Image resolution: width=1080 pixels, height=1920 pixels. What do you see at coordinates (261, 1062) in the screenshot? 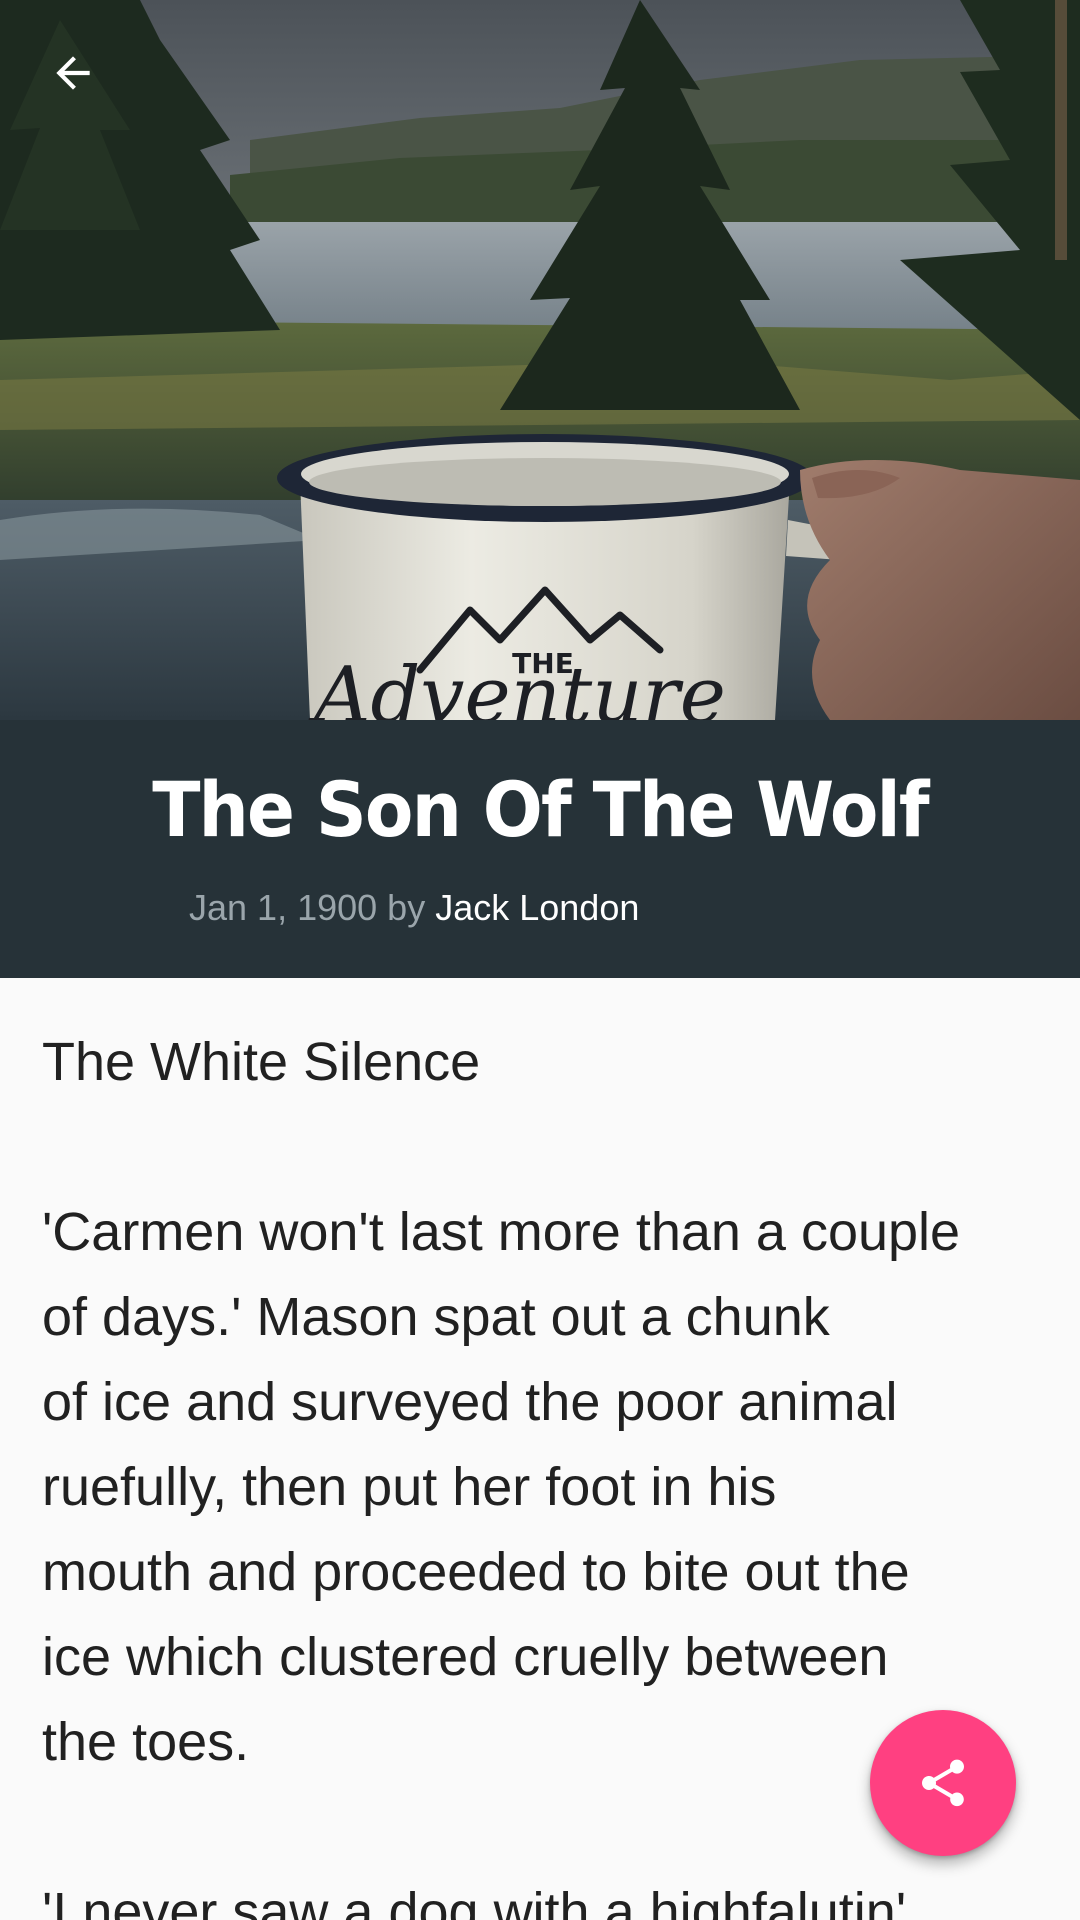
I see `chapter-title: The White Silence` at bounding box center [261, 1062].